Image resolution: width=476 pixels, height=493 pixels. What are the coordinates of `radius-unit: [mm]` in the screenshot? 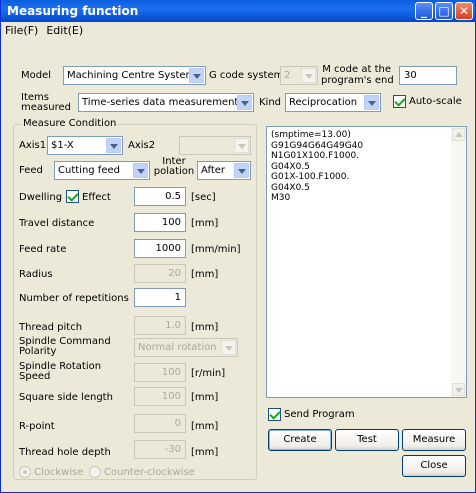 It's located at (205, 274).